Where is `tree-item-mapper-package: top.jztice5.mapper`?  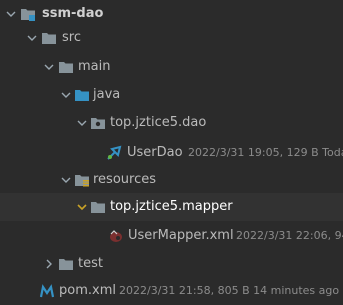 tree-item-mapper-package: top.jztice5.mapper is located at coordinates (171, 207).